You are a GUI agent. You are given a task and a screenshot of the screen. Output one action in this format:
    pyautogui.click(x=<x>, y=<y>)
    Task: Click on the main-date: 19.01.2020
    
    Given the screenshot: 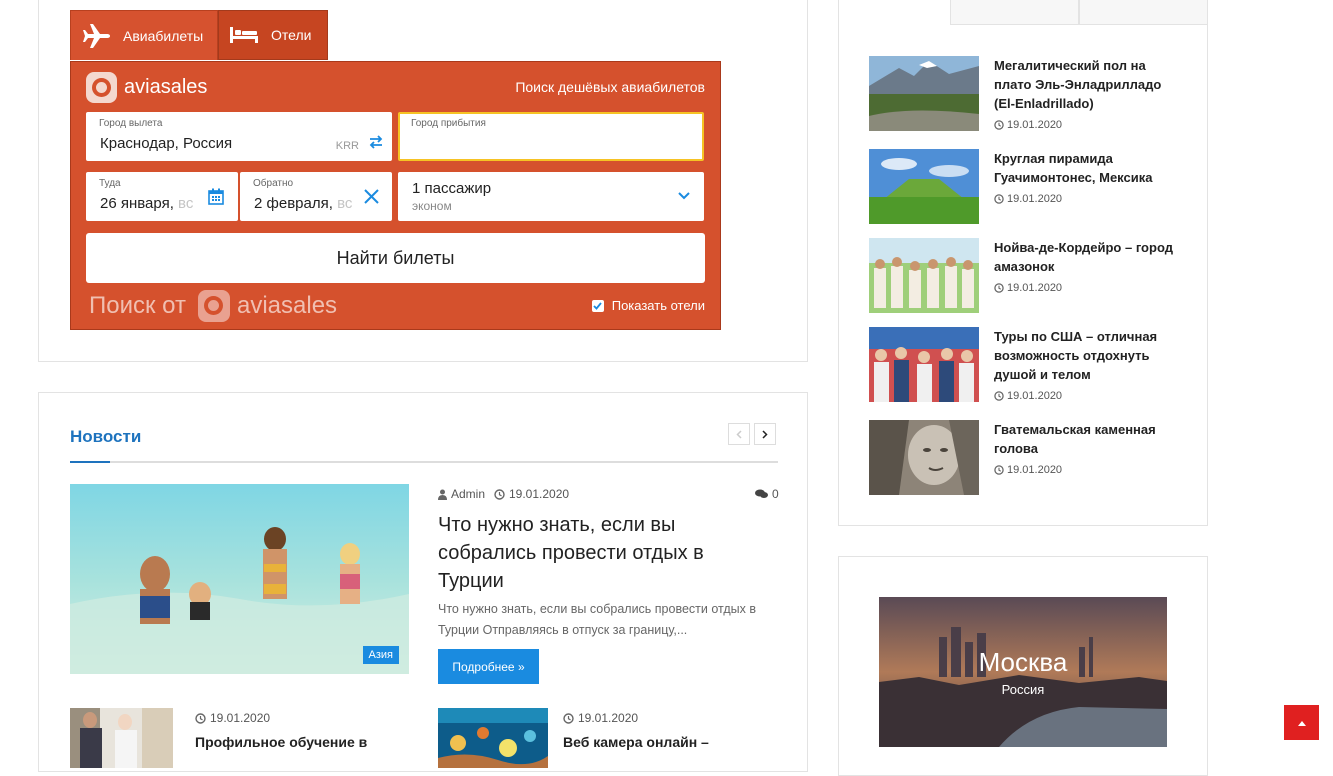 What is the action you would take?
    pyautogui.click(x=539, y=494)
    